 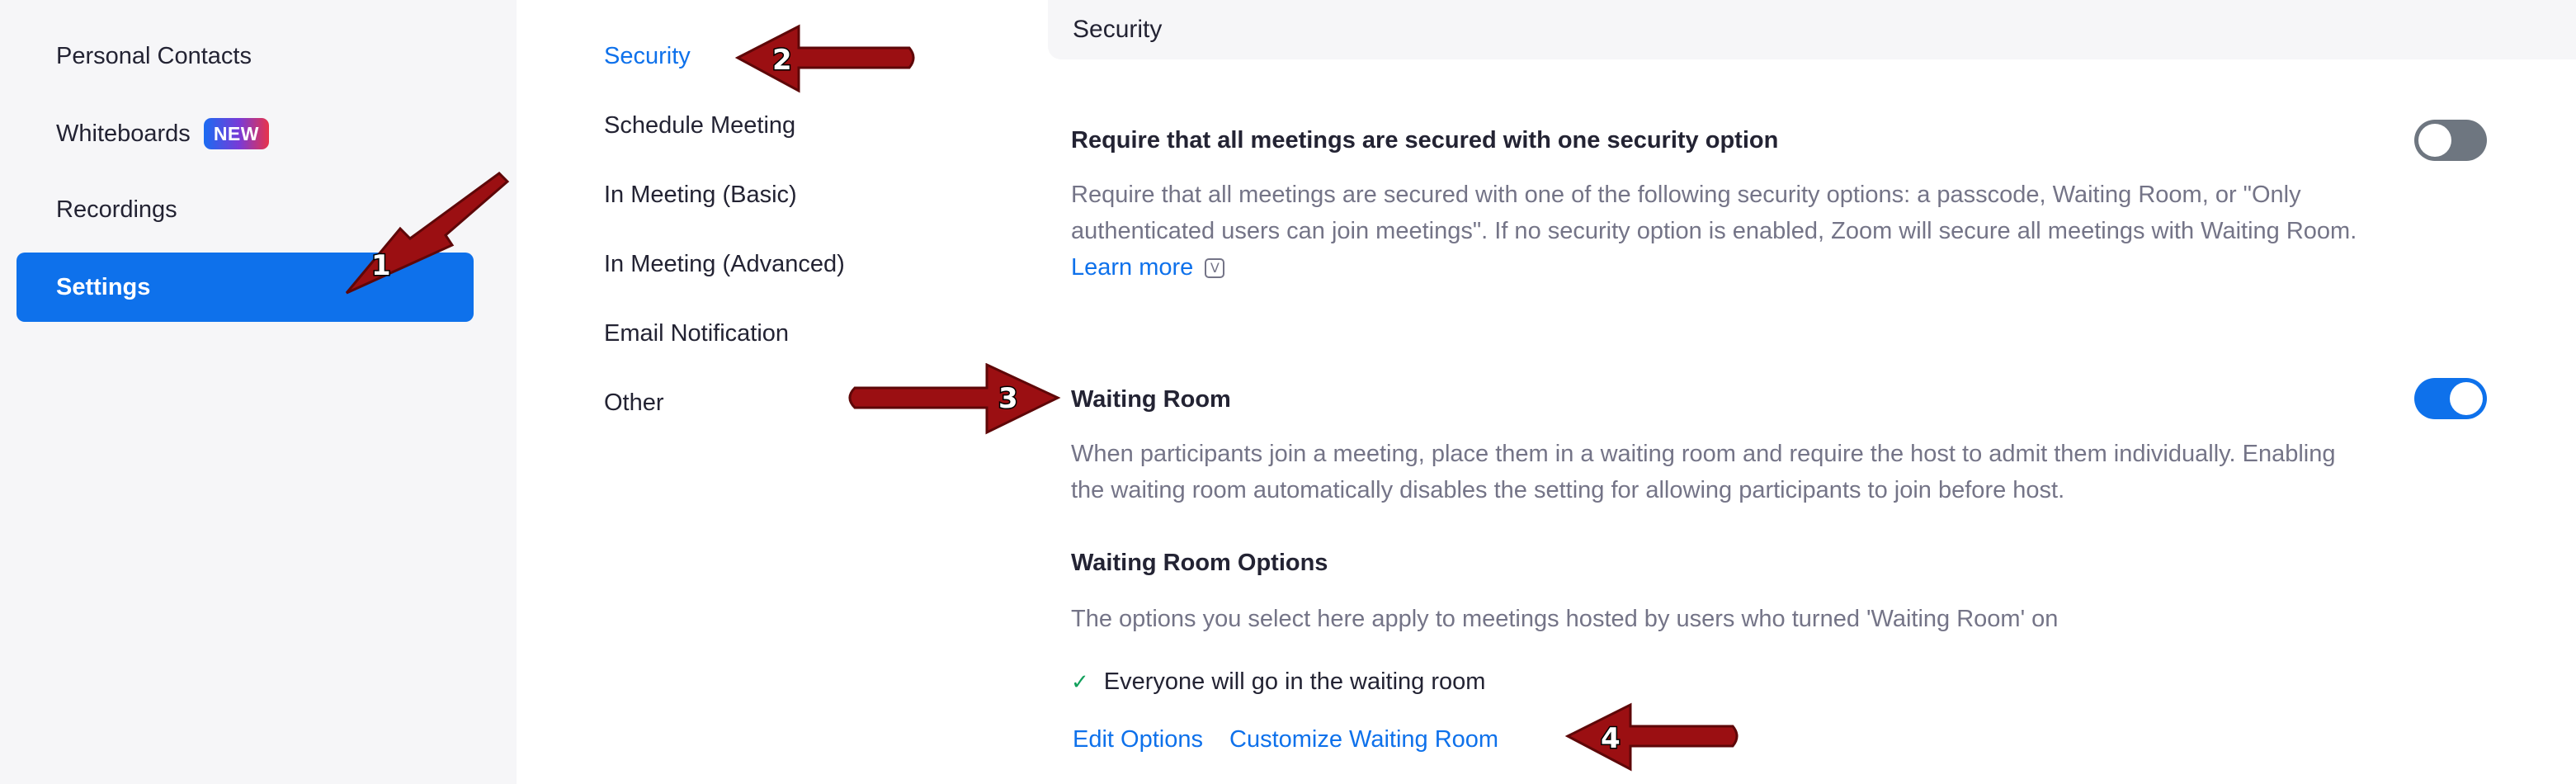 I want to click on selected-option-label: Everyone will go in the waiting room, so click(x=1294, y=681).